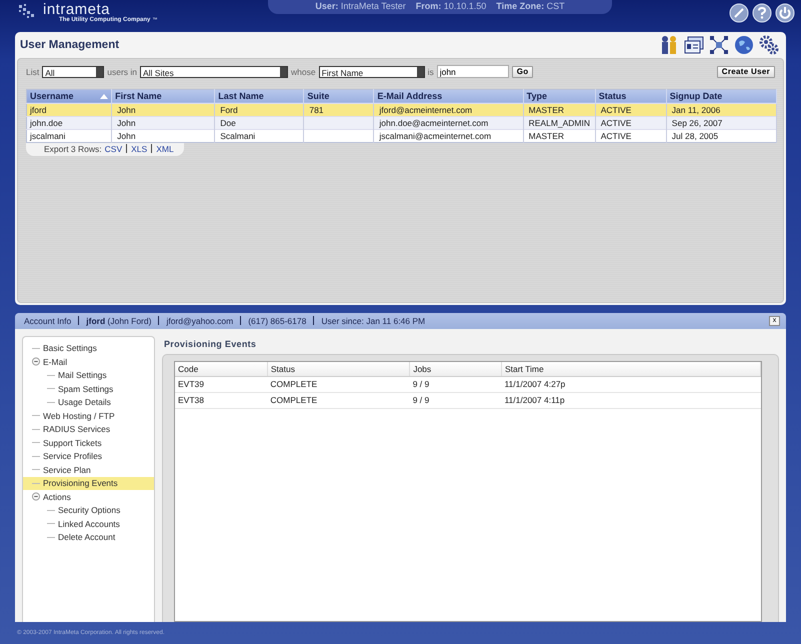 The image size is (801, 644). What do you see at coordinates (88, 361) in the screenshot?
I see `tree-item: E-Mail` at bounding box center [88, 361].